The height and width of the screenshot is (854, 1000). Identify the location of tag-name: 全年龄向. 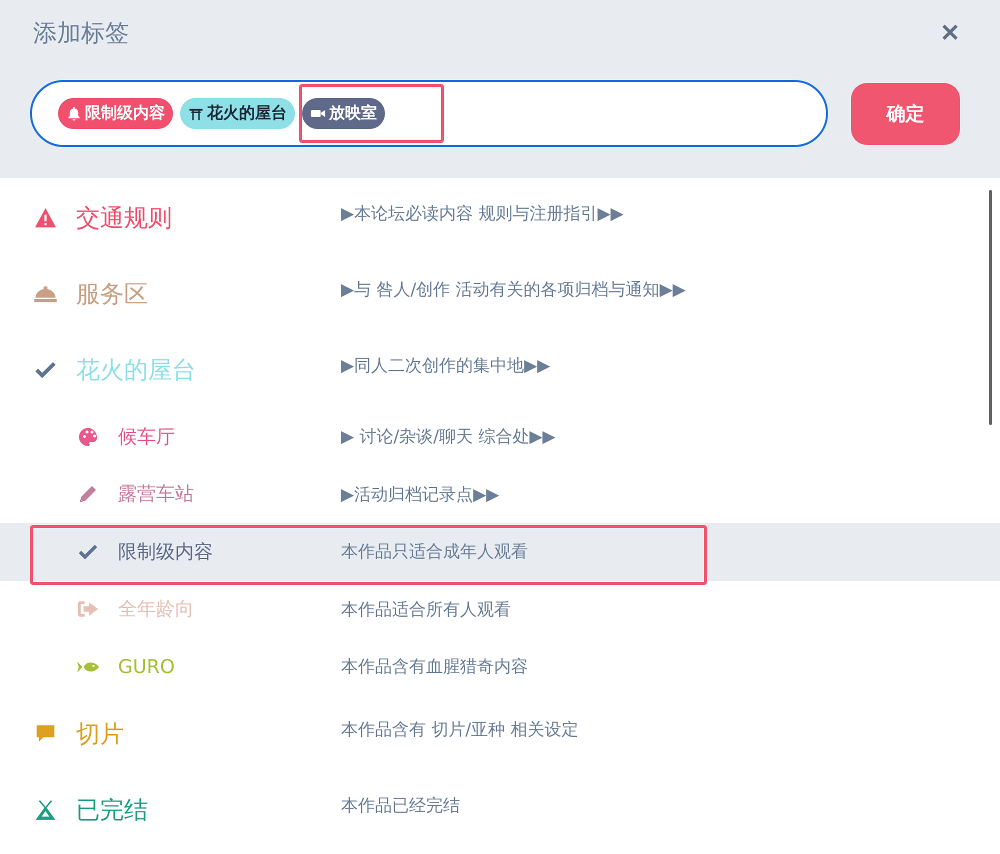
(156, 609).